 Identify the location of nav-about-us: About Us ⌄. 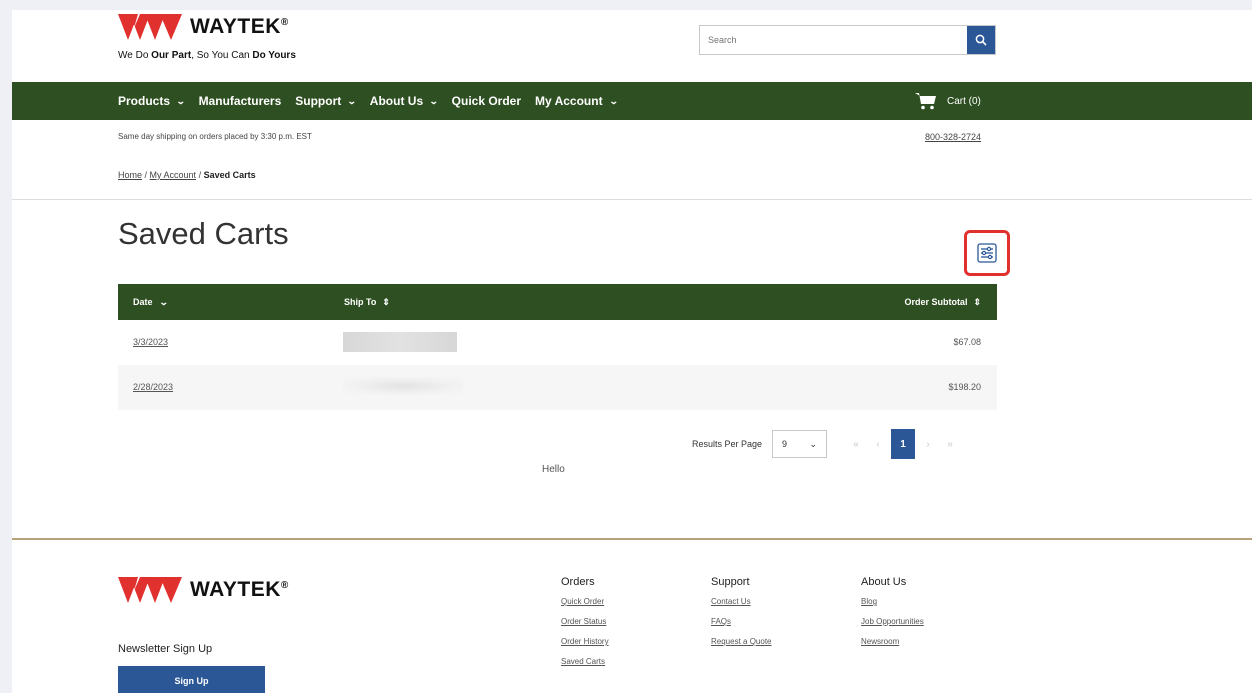
(404, 101).